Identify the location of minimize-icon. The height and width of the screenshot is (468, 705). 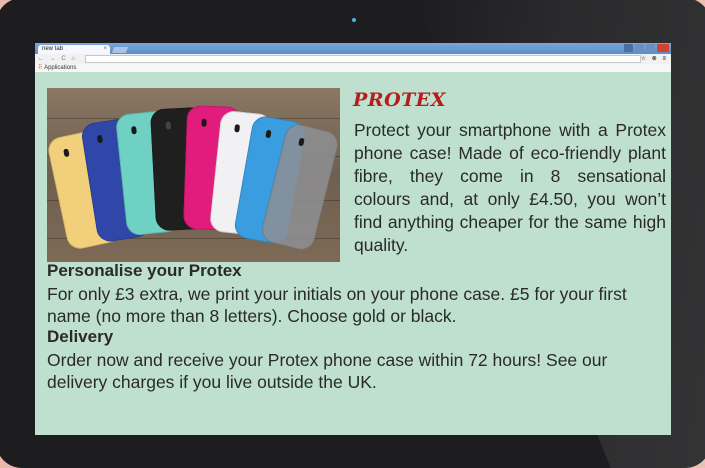
(639, 48).